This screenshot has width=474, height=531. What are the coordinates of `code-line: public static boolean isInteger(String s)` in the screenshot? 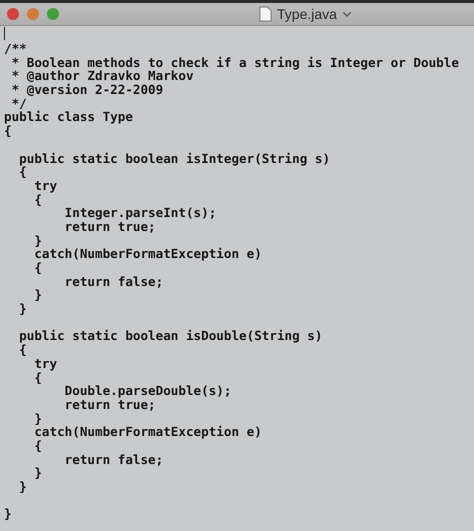 It's located at (174, 158).